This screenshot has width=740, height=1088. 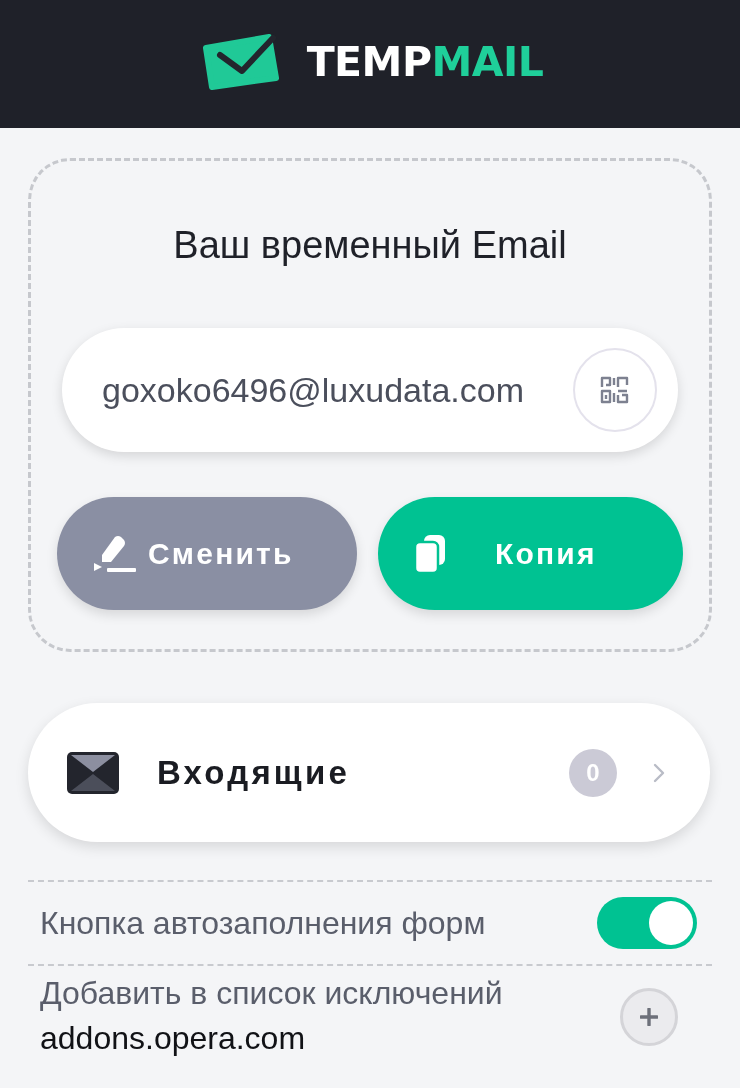 I want to click on pencil-icon, so click(x=115, y=553).